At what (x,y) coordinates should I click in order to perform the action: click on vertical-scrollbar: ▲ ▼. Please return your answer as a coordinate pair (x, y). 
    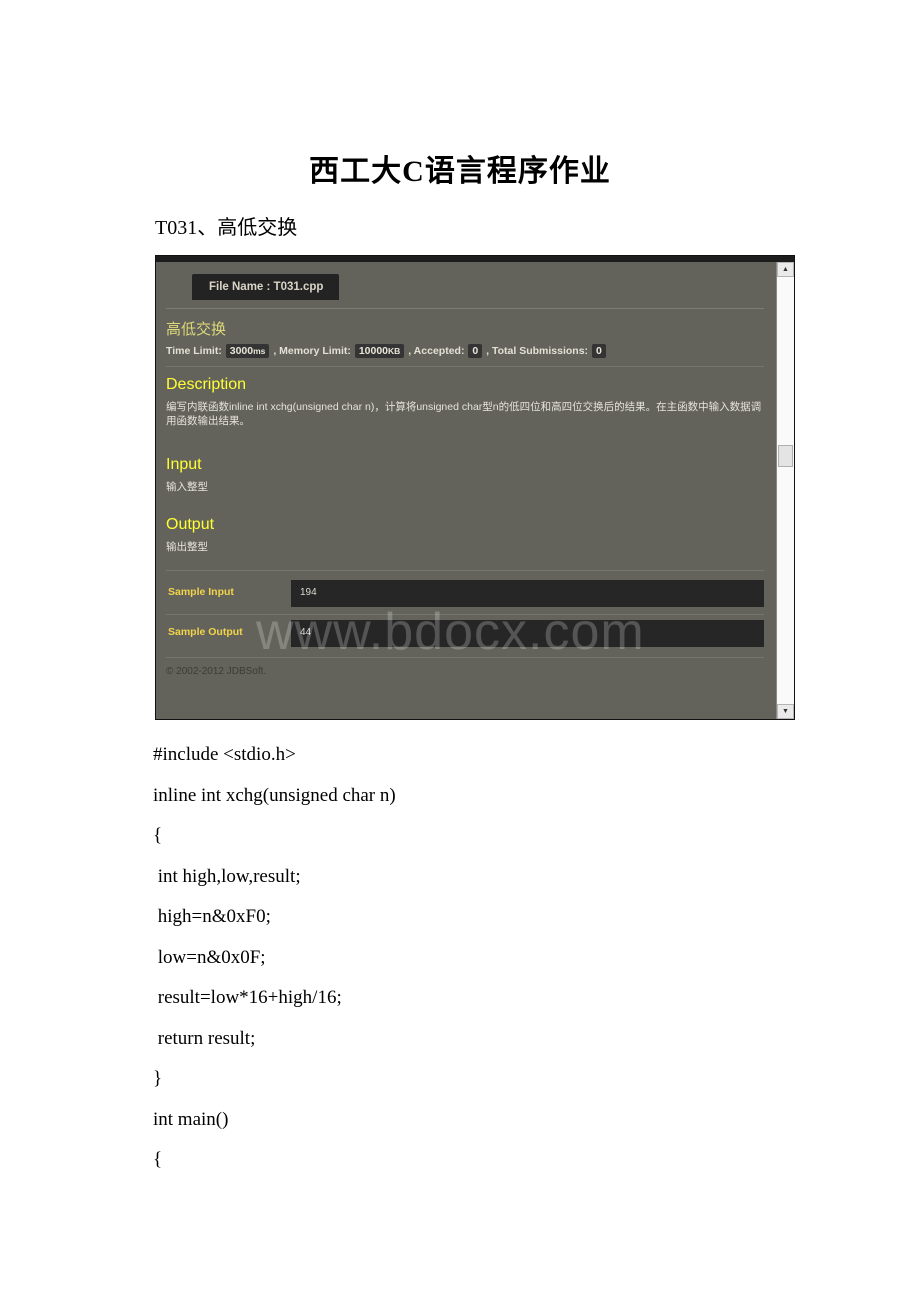
    Looking at the image, I should click on (785, 490).